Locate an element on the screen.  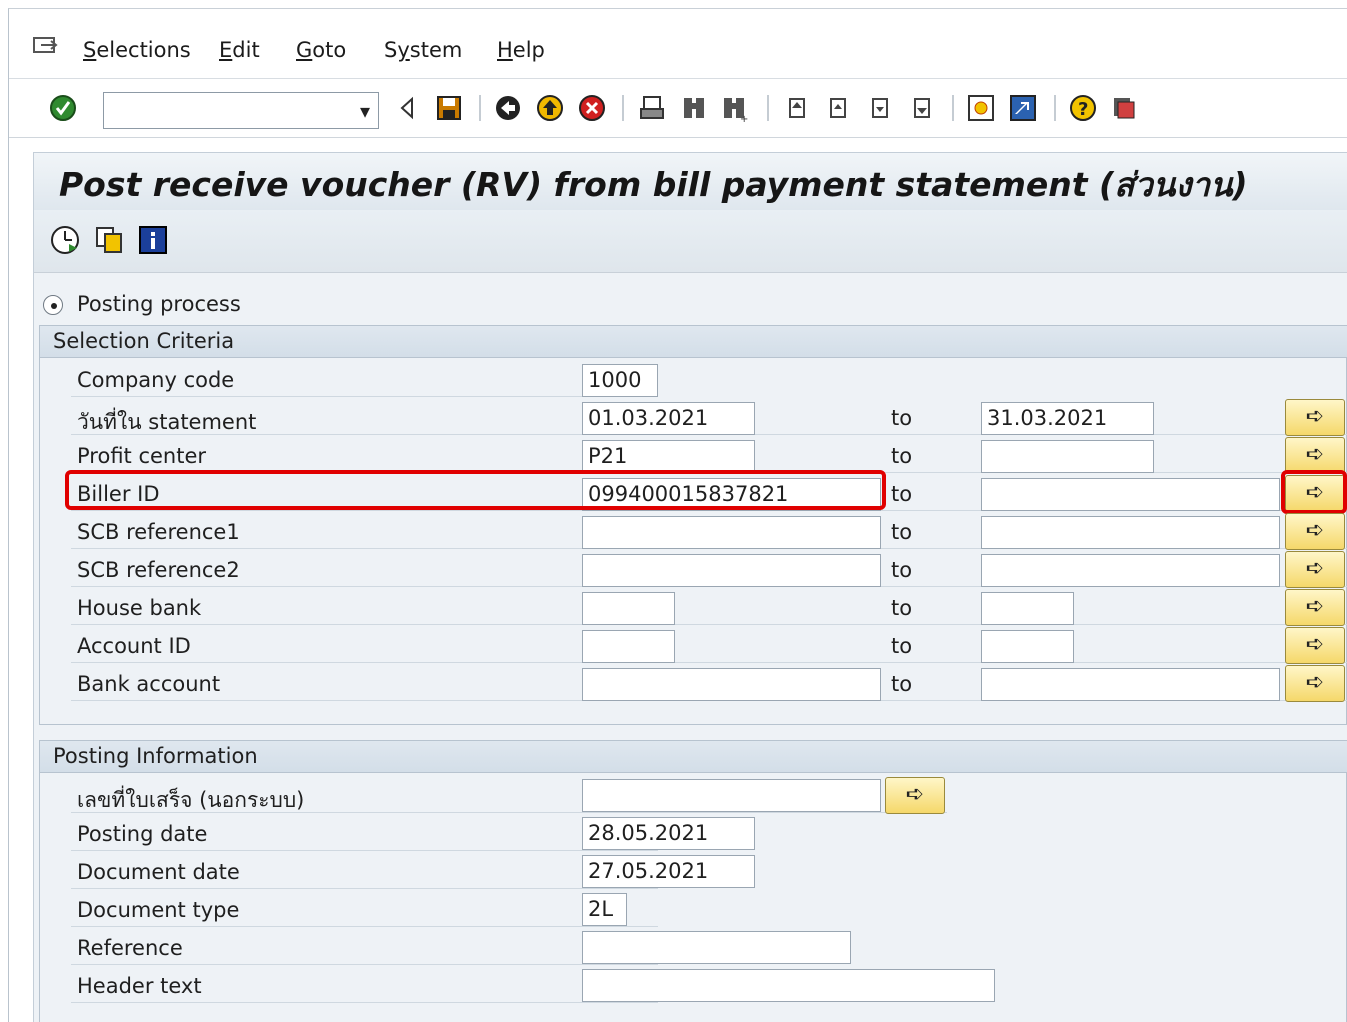
receipt-number-input is located at coordinates (731, 795).